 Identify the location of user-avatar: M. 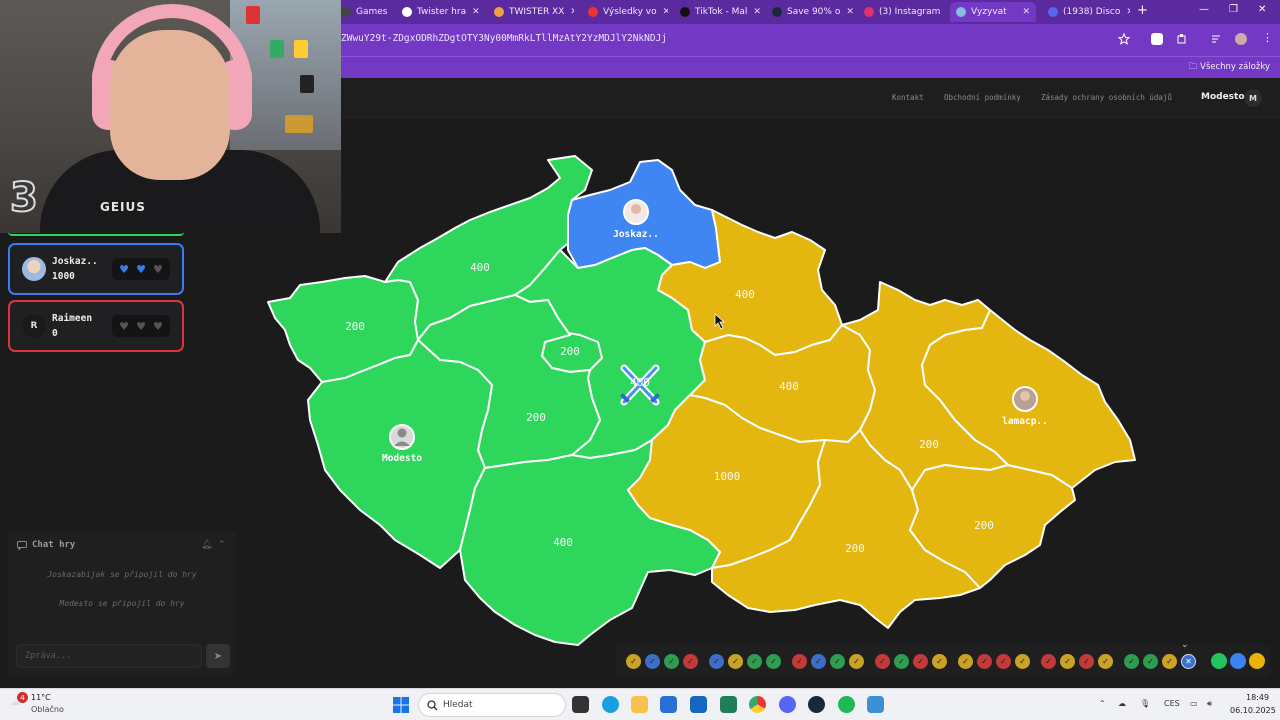
(1253, 98).